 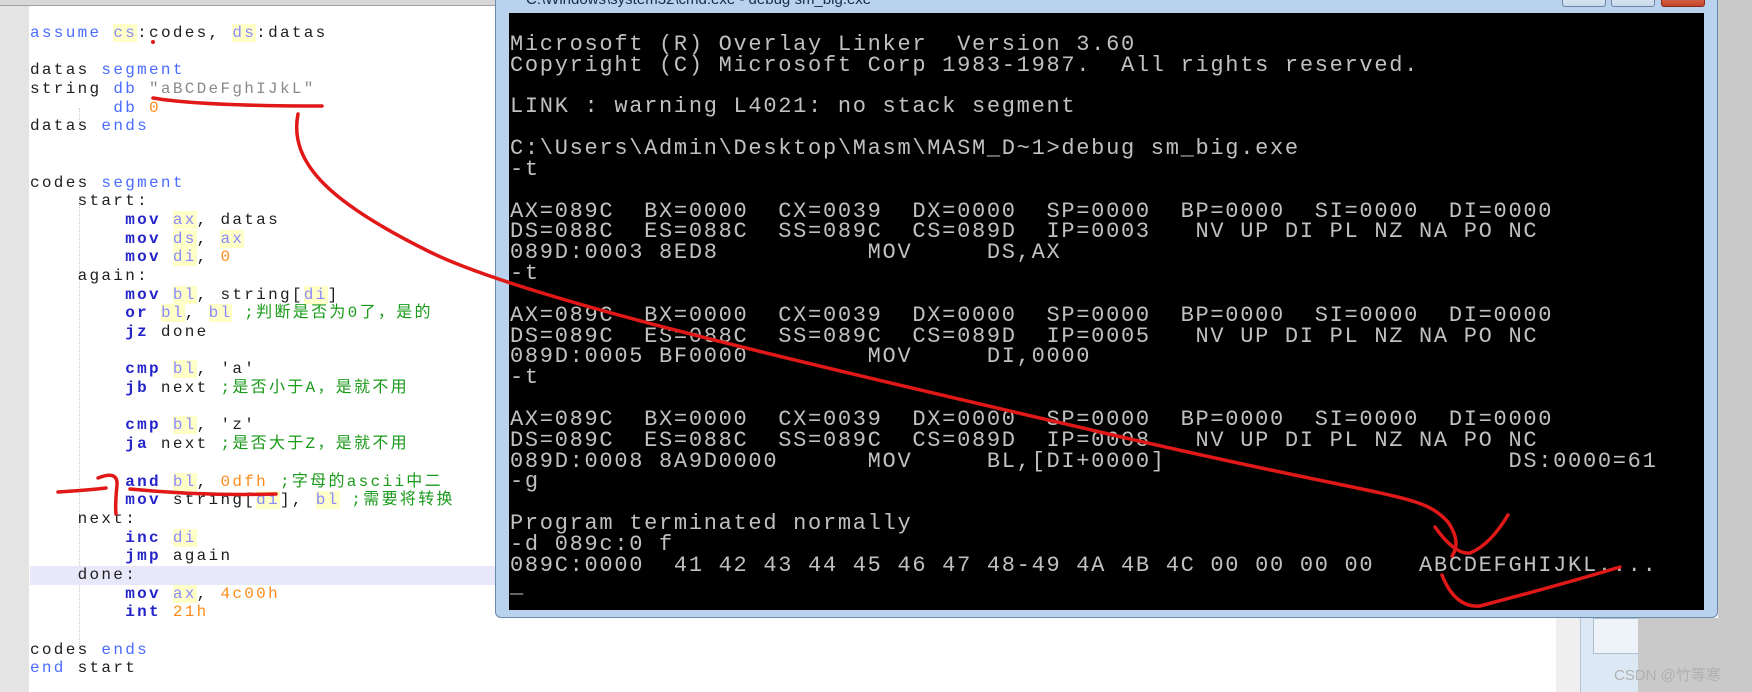 I want to click on annotation-left-arrow, so click(x=82, y=490).